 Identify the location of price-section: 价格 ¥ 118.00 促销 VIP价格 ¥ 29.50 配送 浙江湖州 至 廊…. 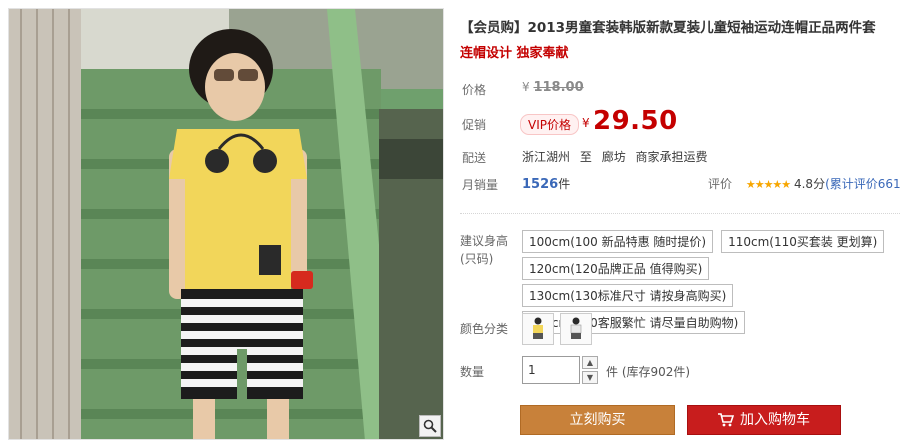
(680, 137).